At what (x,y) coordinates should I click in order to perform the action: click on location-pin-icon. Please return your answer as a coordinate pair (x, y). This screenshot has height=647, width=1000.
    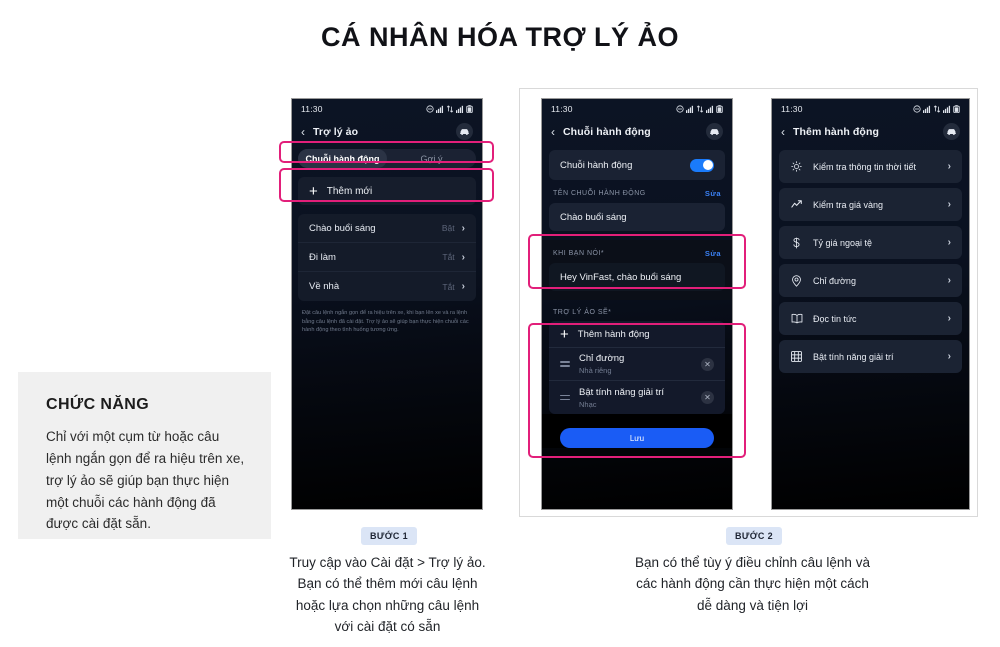
    Looking at the image, I should click on (796, 280).